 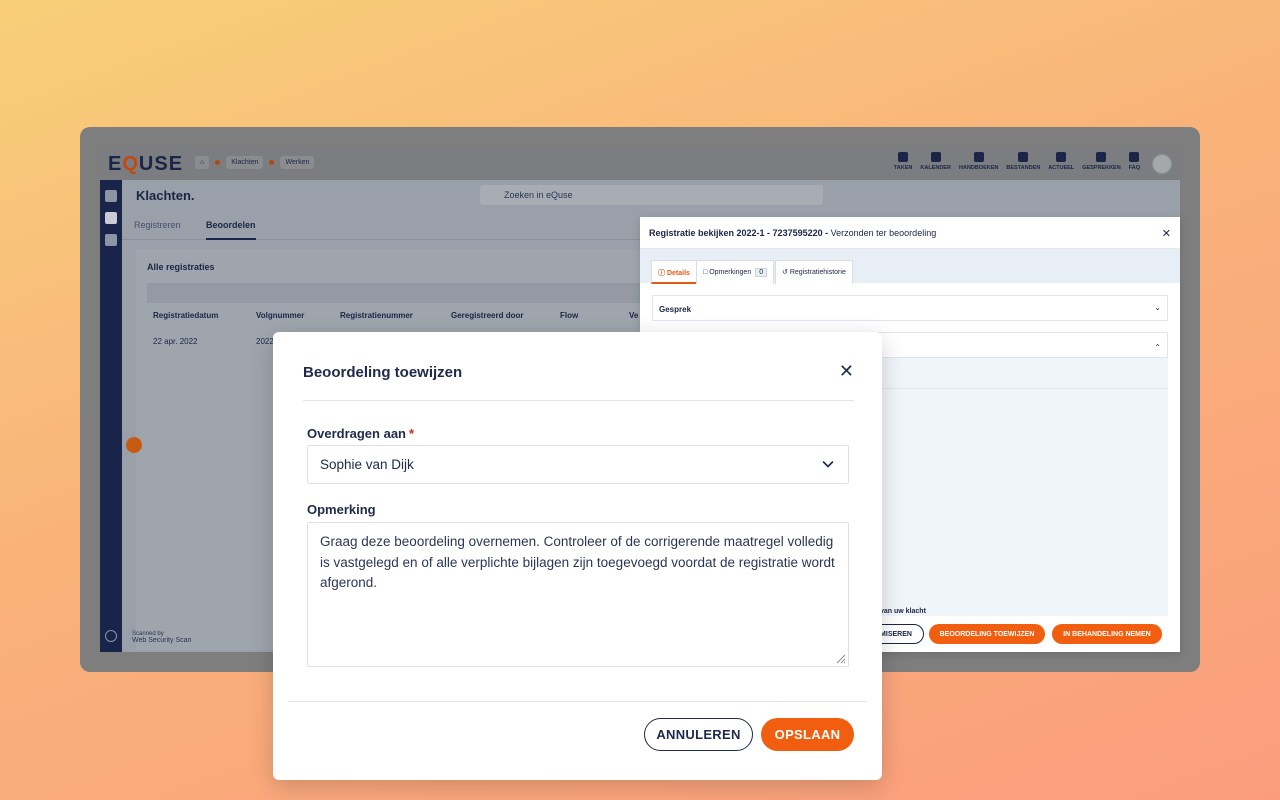 What do you see at coordinates (578, 400) in the screenshot?
I see `modal-divider` at bounding box center [578, 400].